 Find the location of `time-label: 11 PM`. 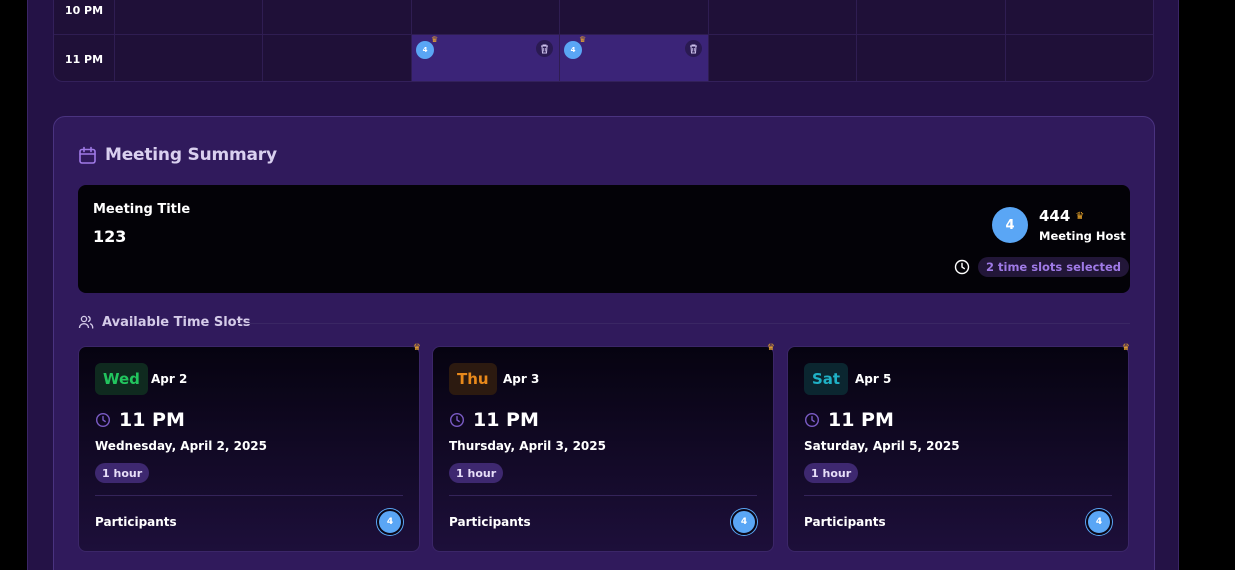

time-label: 11 PM is located at coordinates (84, 59).